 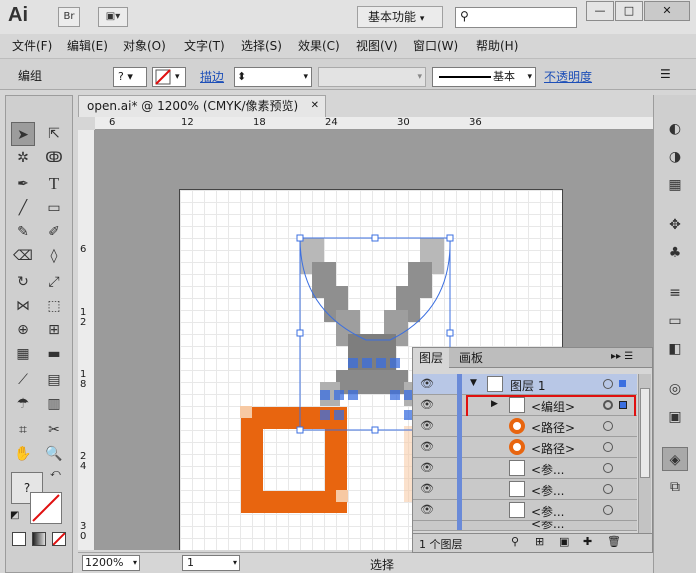 I want to click on arrange-documents-button: ▣▾, so click(x=113, y=17).